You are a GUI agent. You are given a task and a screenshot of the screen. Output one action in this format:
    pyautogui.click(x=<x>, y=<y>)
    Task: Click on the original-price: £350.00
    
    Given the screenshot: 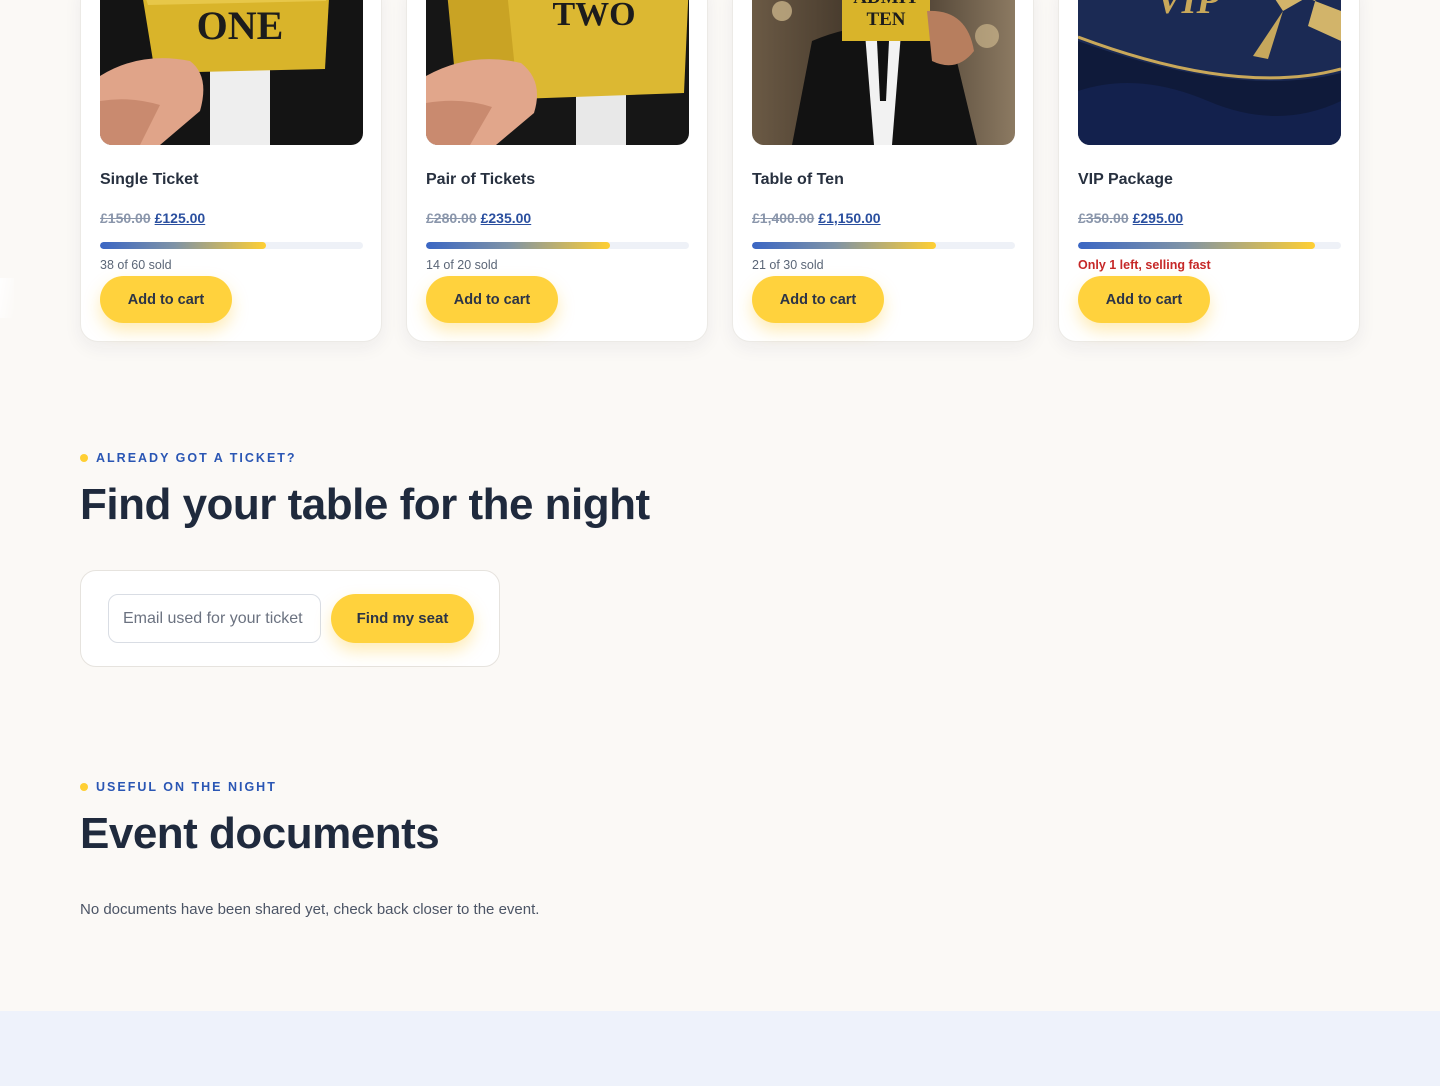 What is the action you would take?
    pyautogui.click(x=1103, y=218)
    